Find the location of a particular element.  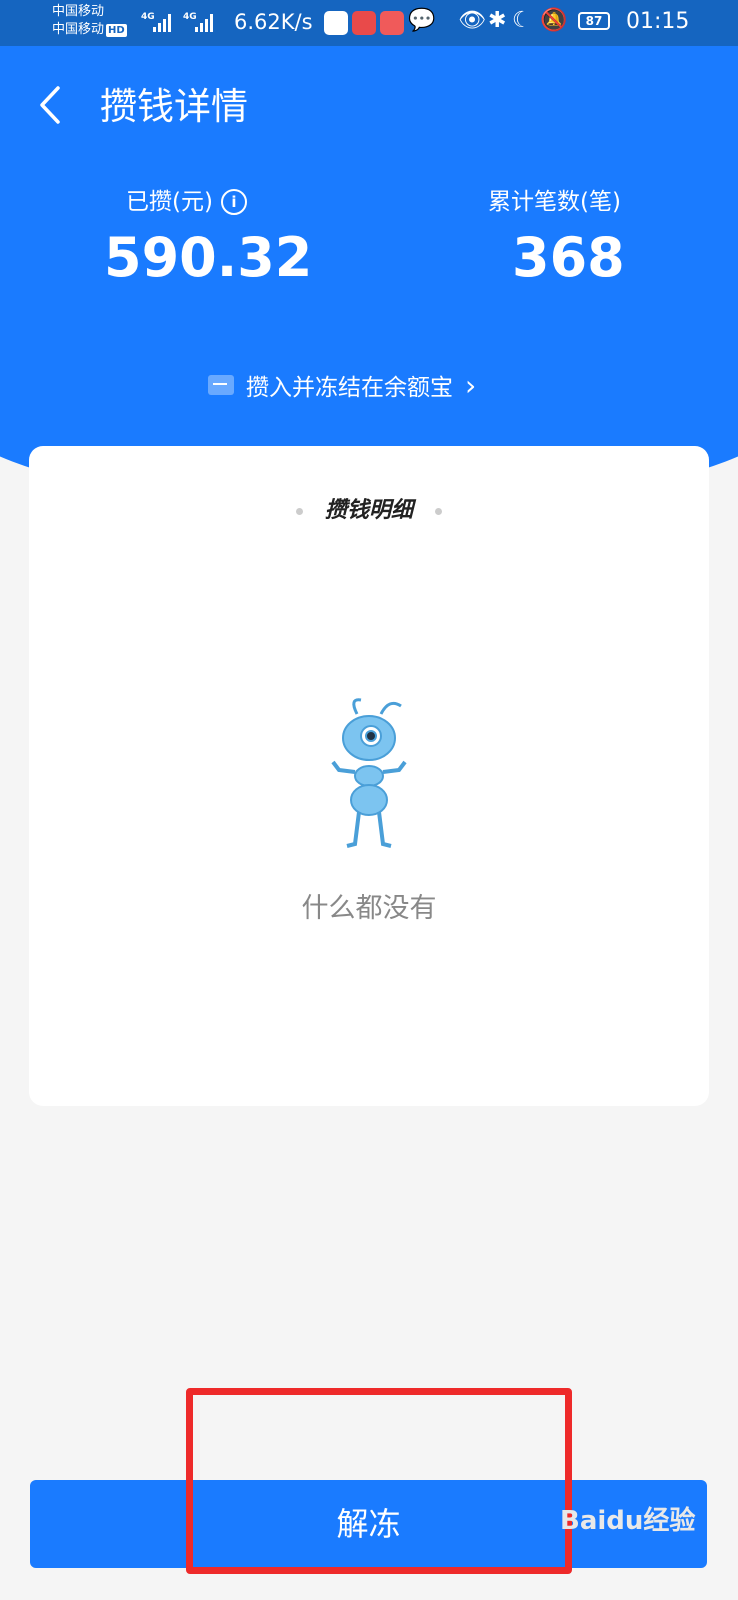

book-icon is located at coordinates (392, 23).